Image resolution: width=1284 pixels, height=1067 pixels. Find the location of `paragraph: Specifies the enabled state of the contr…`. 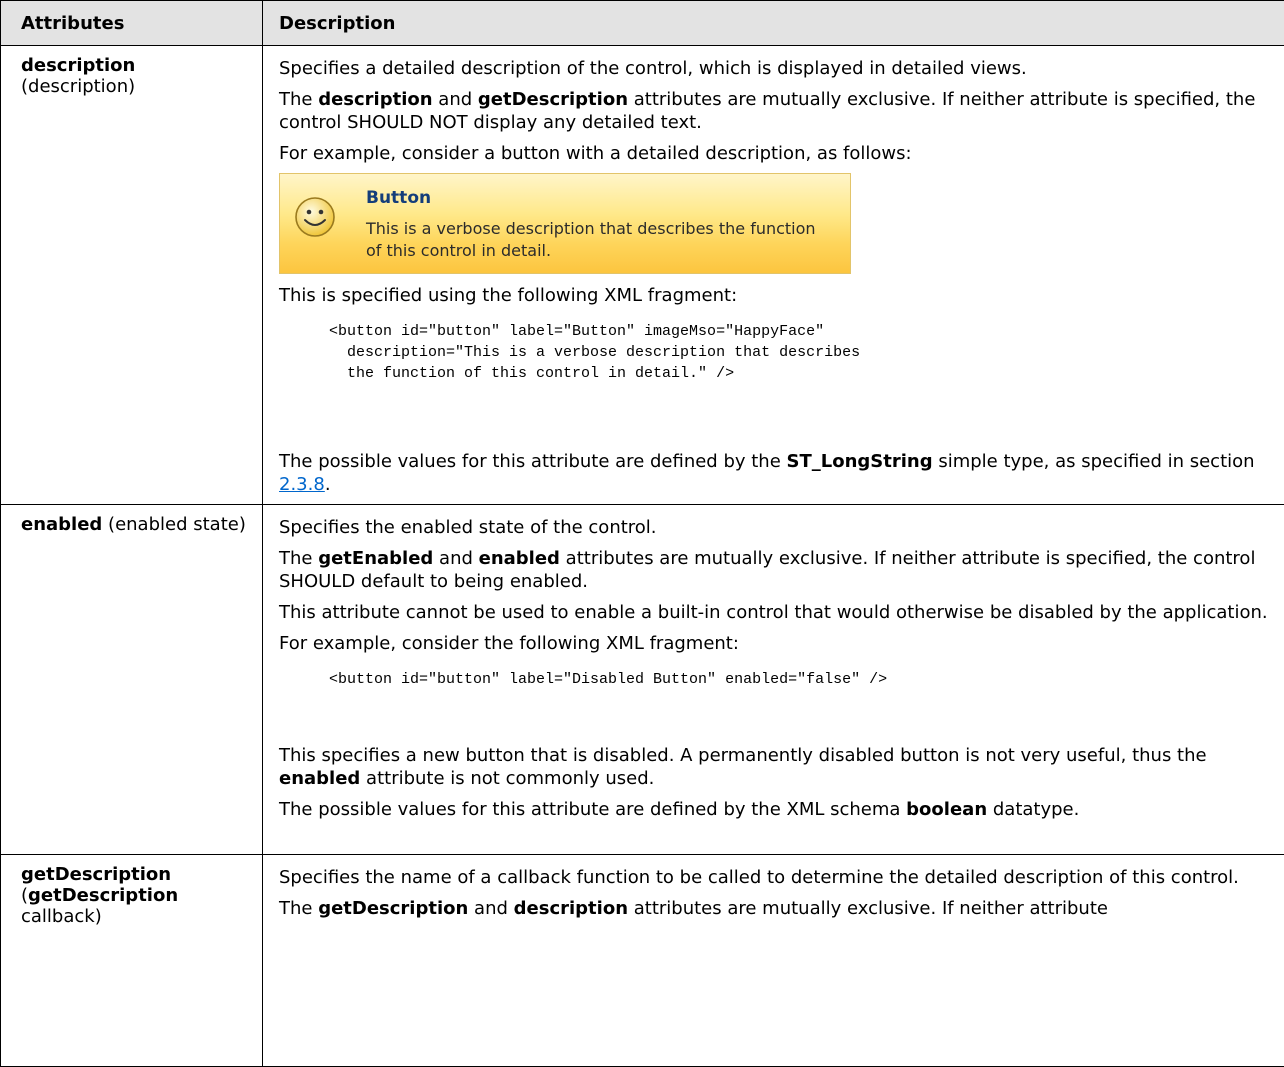

paragraph: Specifies the enabled state of the contr… is located at coordinates (776, 527).